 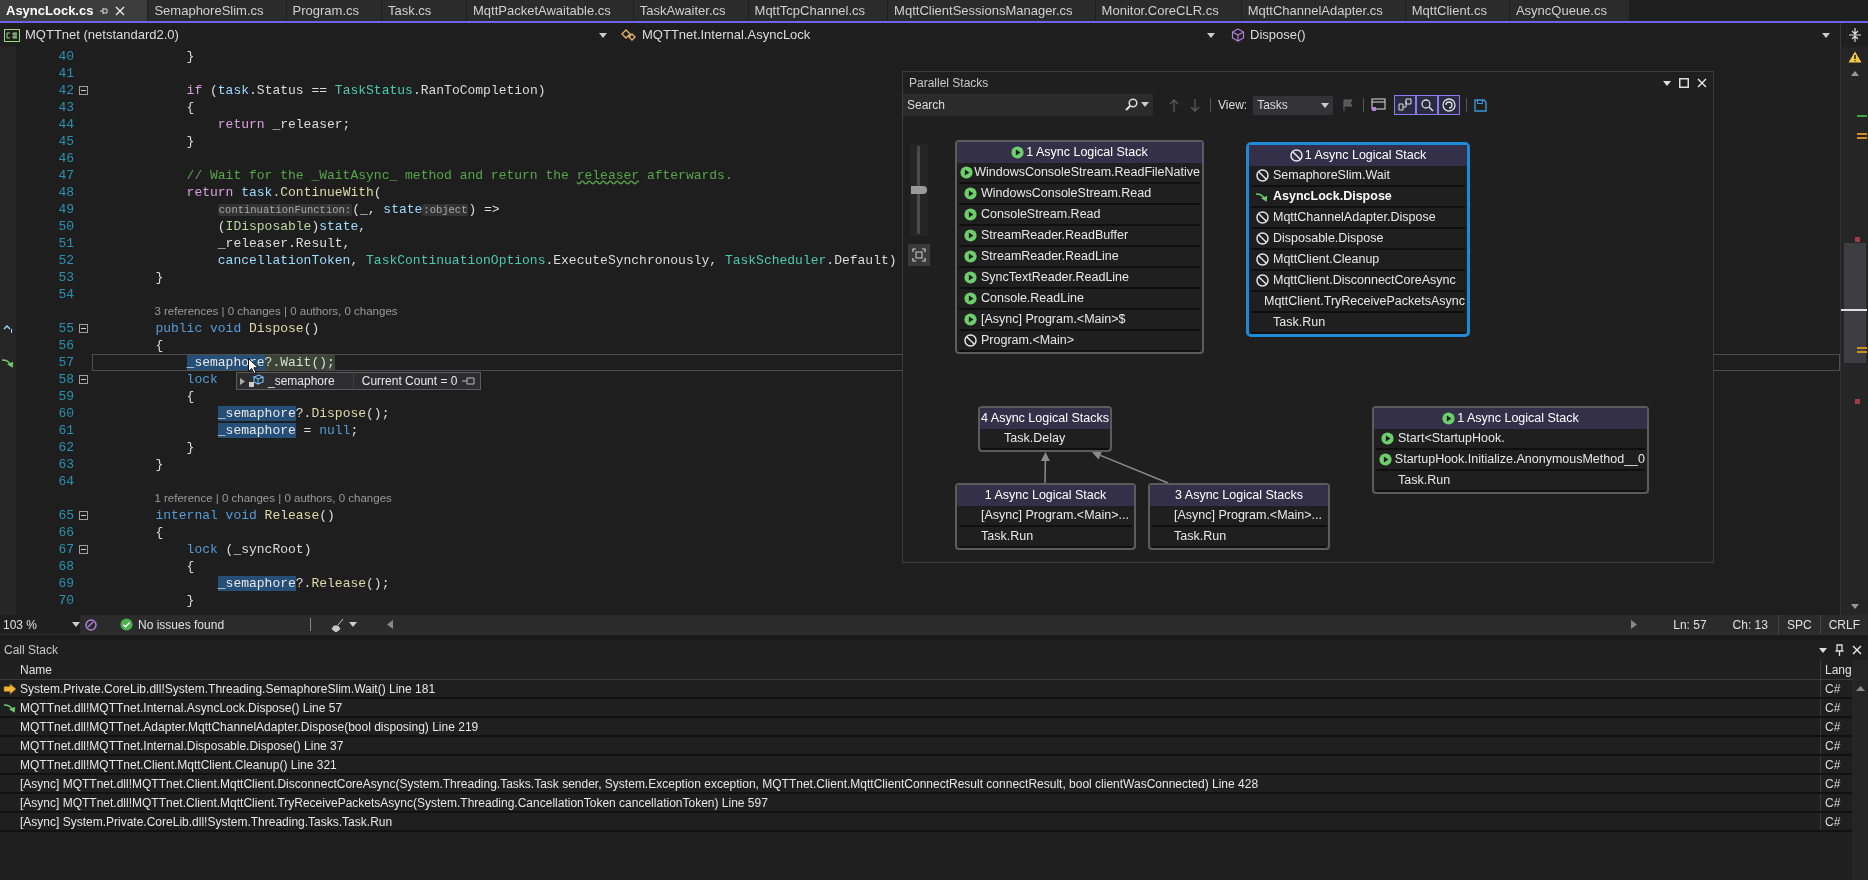 What do you see at coordinates (1379, 105) in the screenshot?
I see `window-icon` at bounding box center [1379, 105].